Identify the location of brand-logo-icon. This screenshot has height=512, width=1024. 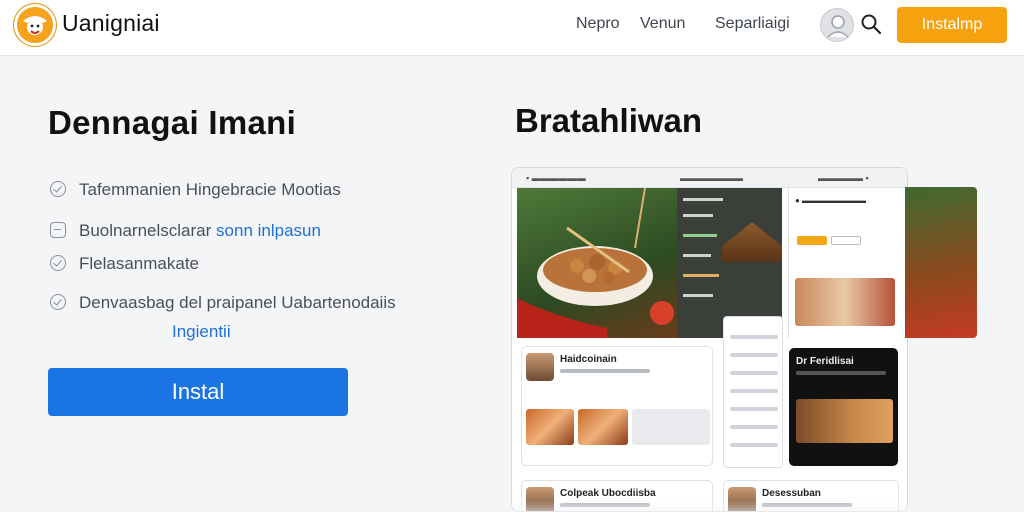
(35, 25).